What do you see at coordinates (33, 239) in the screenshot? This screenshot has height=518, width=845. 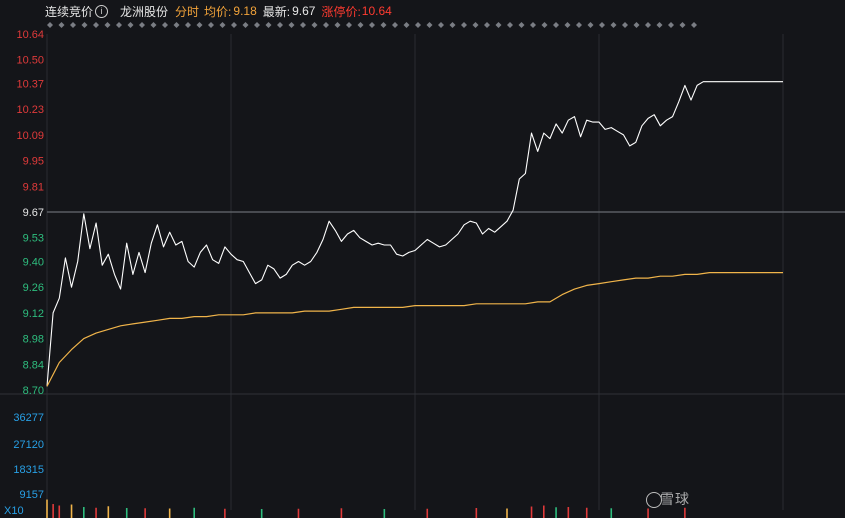 I see `y-tick-label: 9.53` at bounding box center [33, 239].